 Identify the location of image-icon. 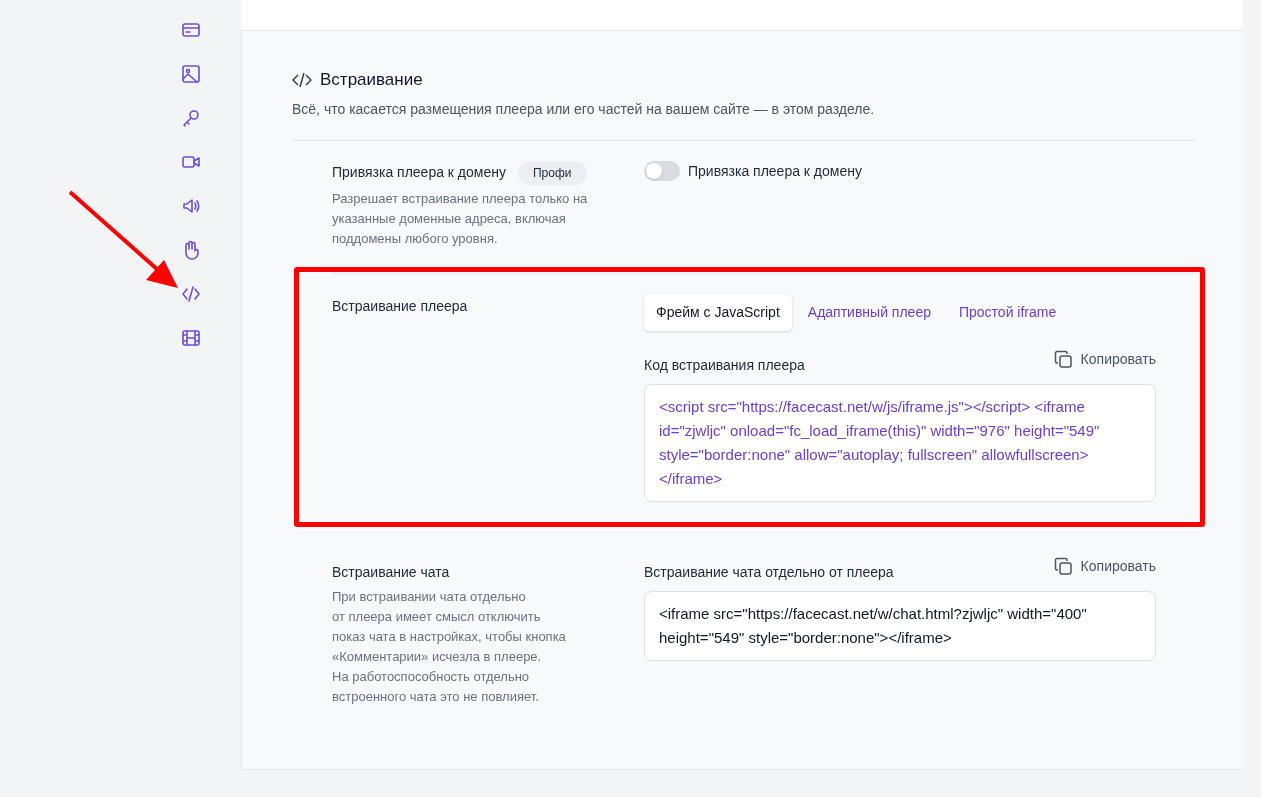
(191, 74).